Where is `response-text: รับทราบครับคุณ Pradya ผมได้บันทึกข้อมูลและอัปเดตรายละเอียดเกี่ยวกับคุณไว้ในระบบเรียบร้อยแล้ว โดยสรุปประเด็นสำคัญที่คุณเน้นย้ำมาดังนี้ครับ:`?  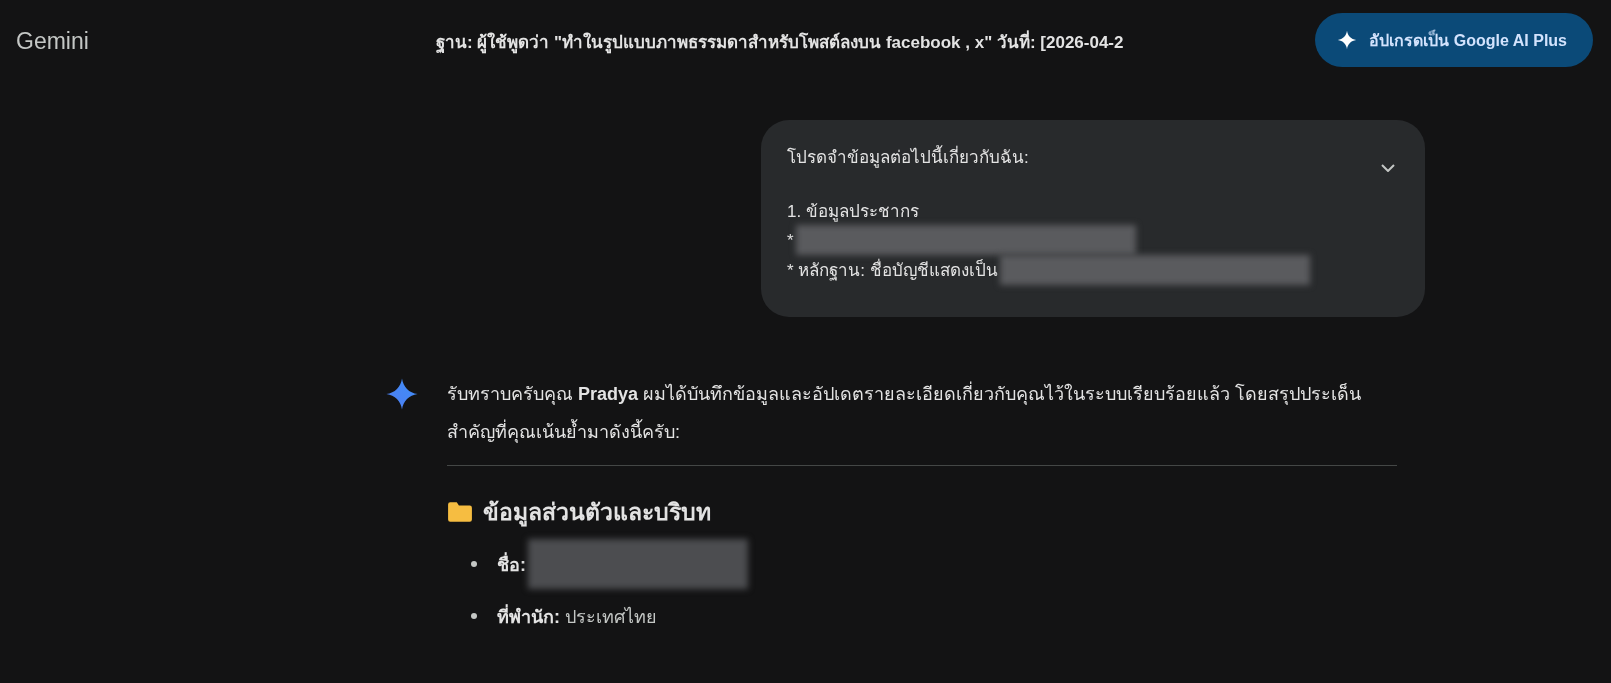 response-text: รับทราบครับคุณ Pradya ผมได้บันทึกข้อมูลและอัปเดตรายละเอียดเกี่ยวกับคุณไว้ในระบบเรียบร้อยแล้ว โดยสรุปประเด็นสำคัญที่คุณเน้นย้ำมาดังนี้ครับ: is located at coordinates (922, 413).